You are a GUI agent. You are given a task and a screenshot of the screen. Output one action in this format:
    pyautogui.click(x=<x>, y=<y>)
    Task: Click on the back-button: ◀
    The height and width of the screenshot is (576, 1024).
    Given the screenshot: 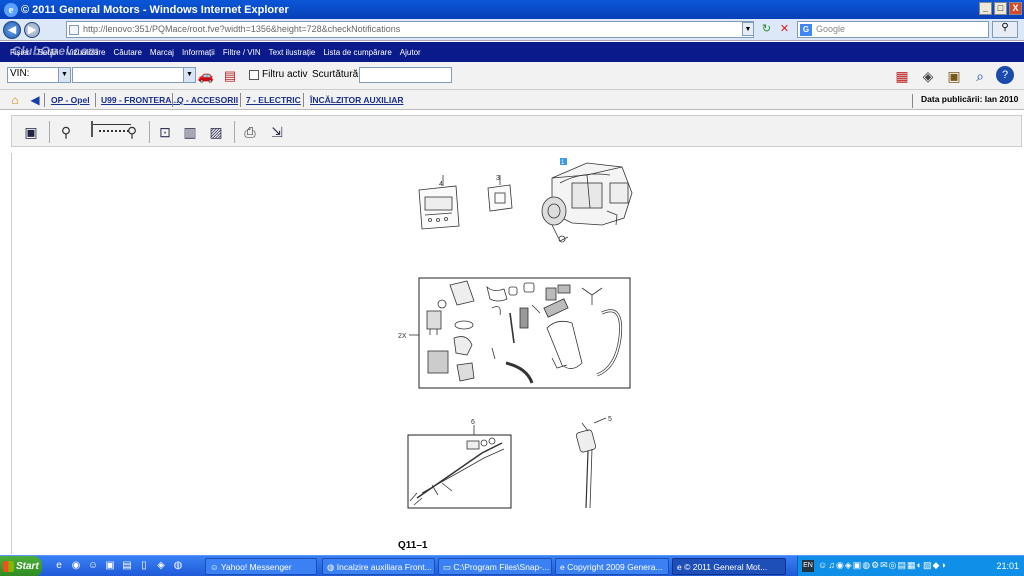 What is the action you would take?
    pyautogui.click(x=12, y=29)
    